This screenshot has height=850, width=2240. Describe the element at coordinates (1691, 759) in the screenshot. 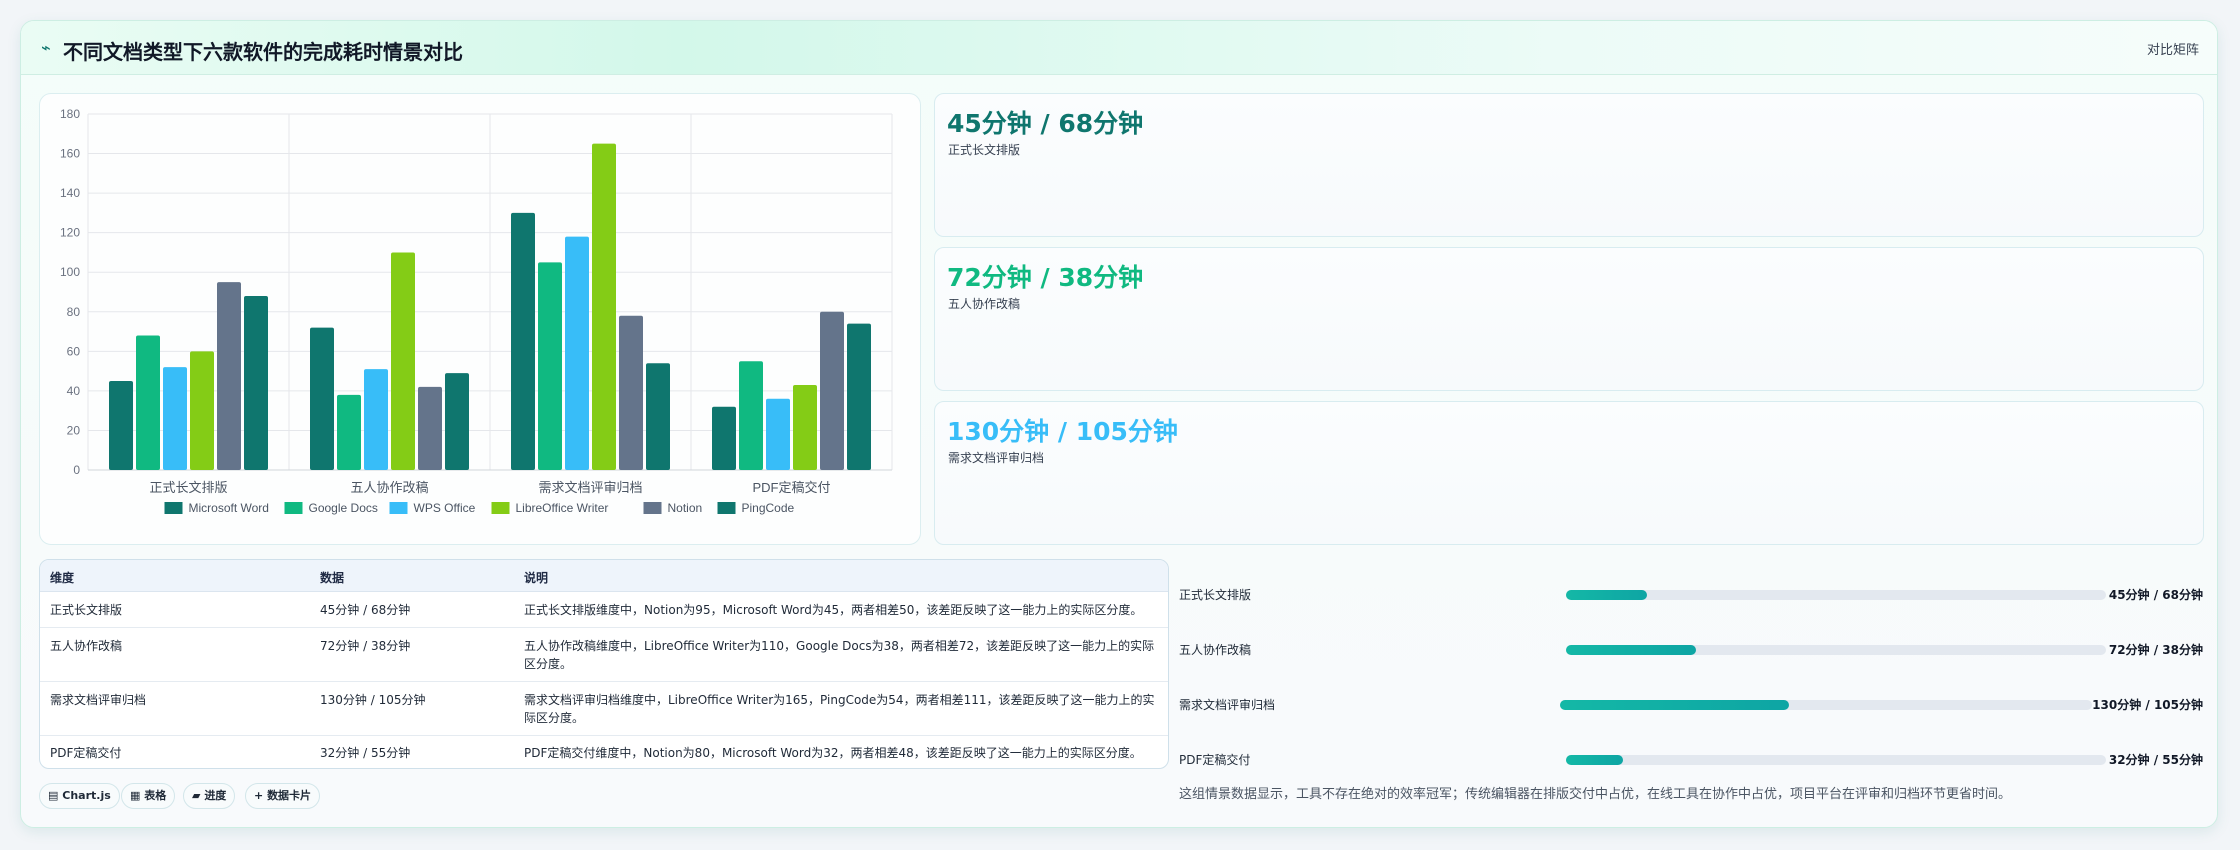

I see `progress-row: PDF定稿交付 32分钟 / 55分钟` at that location.